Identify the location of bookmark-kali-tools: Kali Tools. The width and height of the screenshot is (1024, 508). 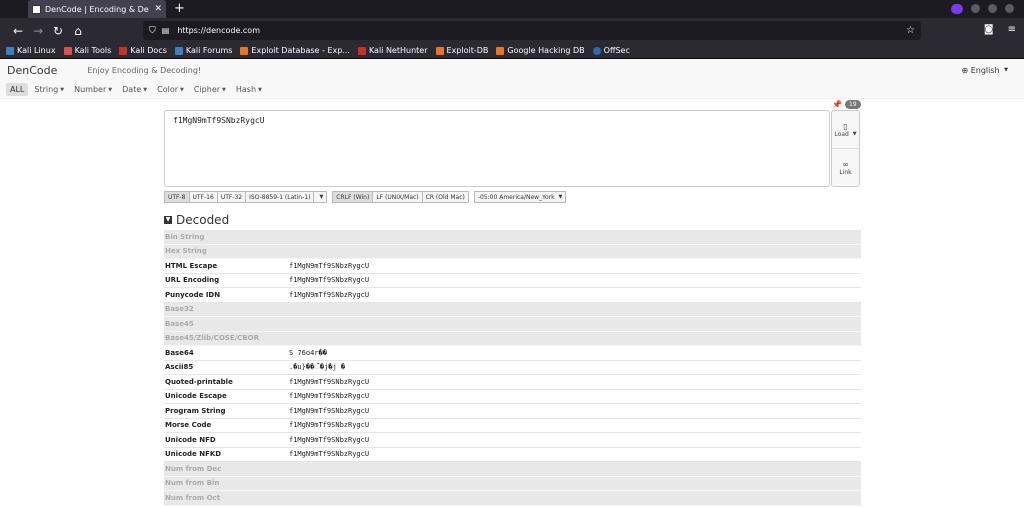
(87, 50).